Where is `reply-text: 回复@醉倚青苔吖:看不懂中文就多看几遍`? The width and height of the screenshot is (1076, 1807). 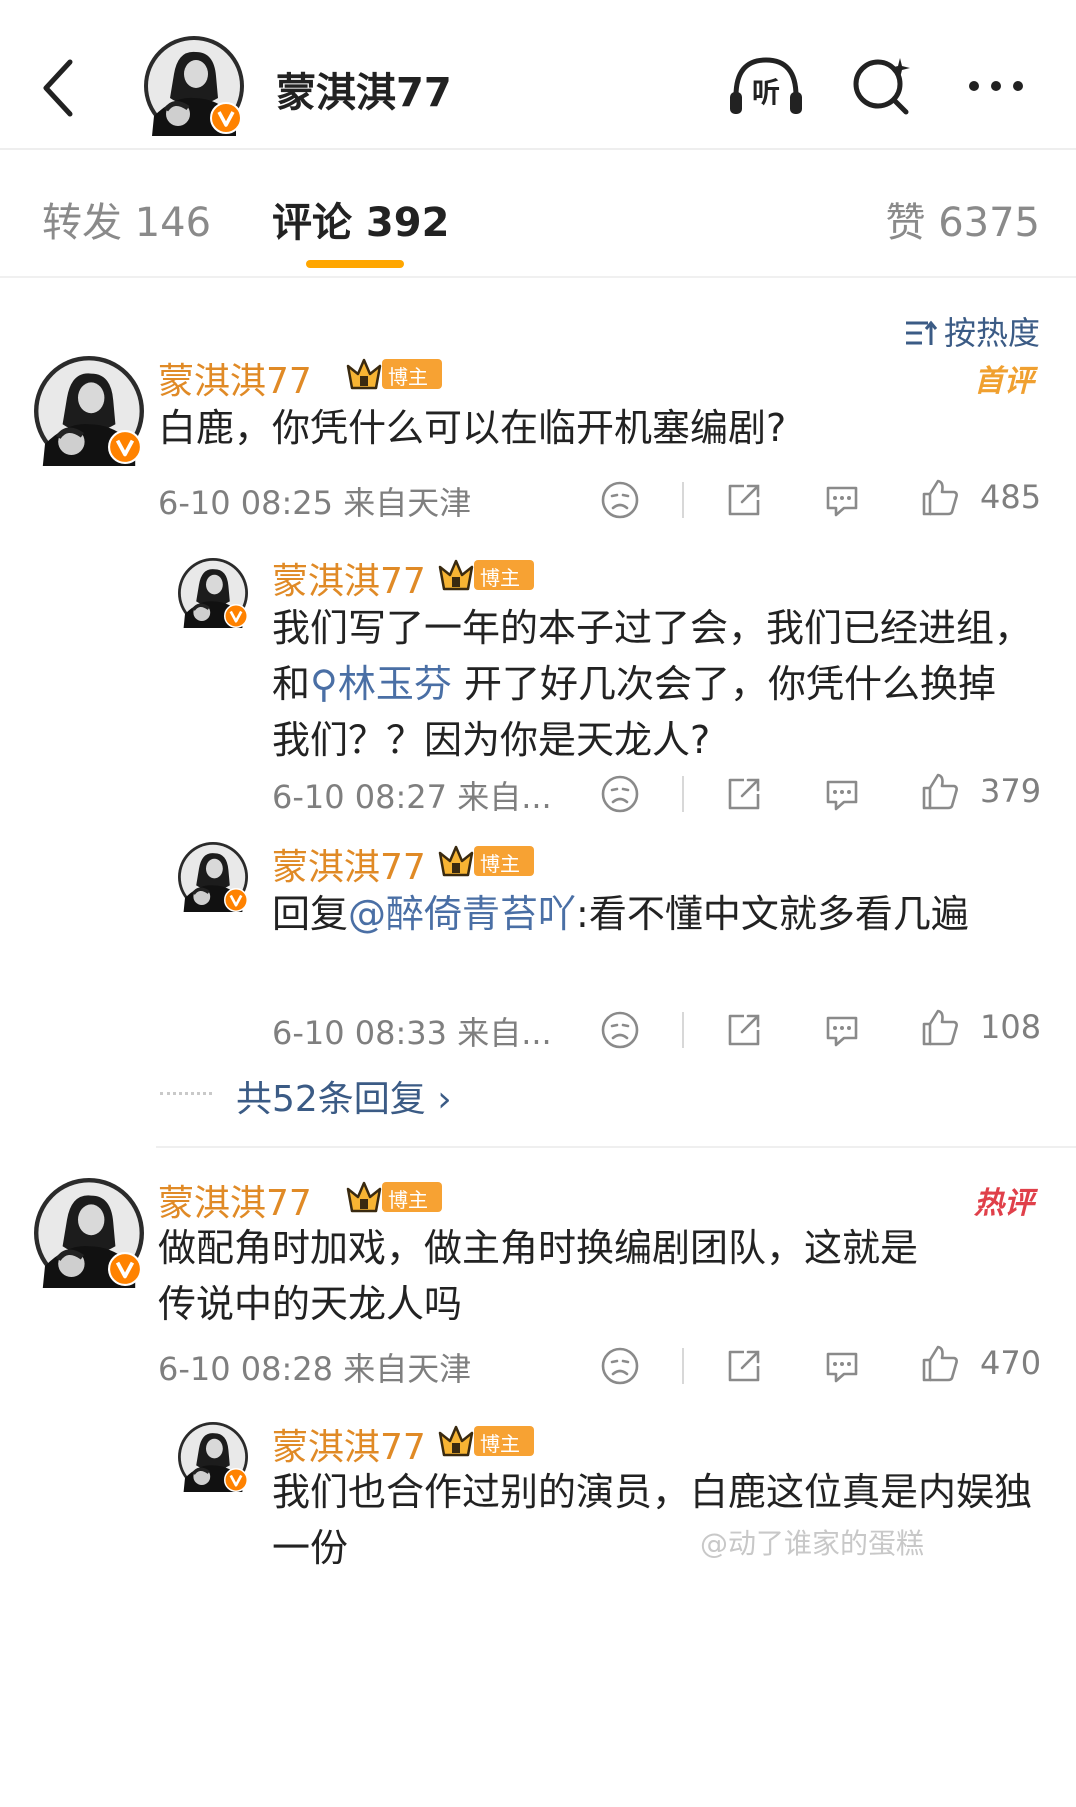 reply-text: 回复@醉倚青苔吖:看不懂中文就多看几遍 is located at coordinates (620, 914).